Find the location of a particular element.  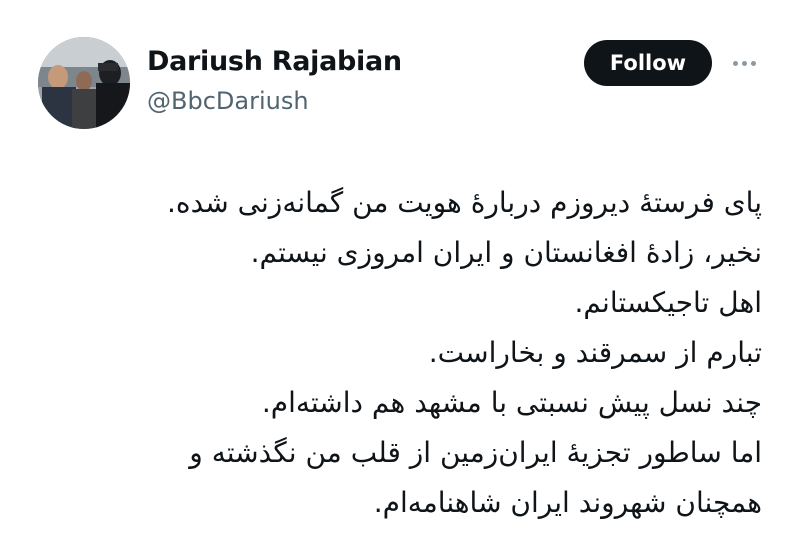

author-handle: @BbcDariush is located at coordinates (228, 101).